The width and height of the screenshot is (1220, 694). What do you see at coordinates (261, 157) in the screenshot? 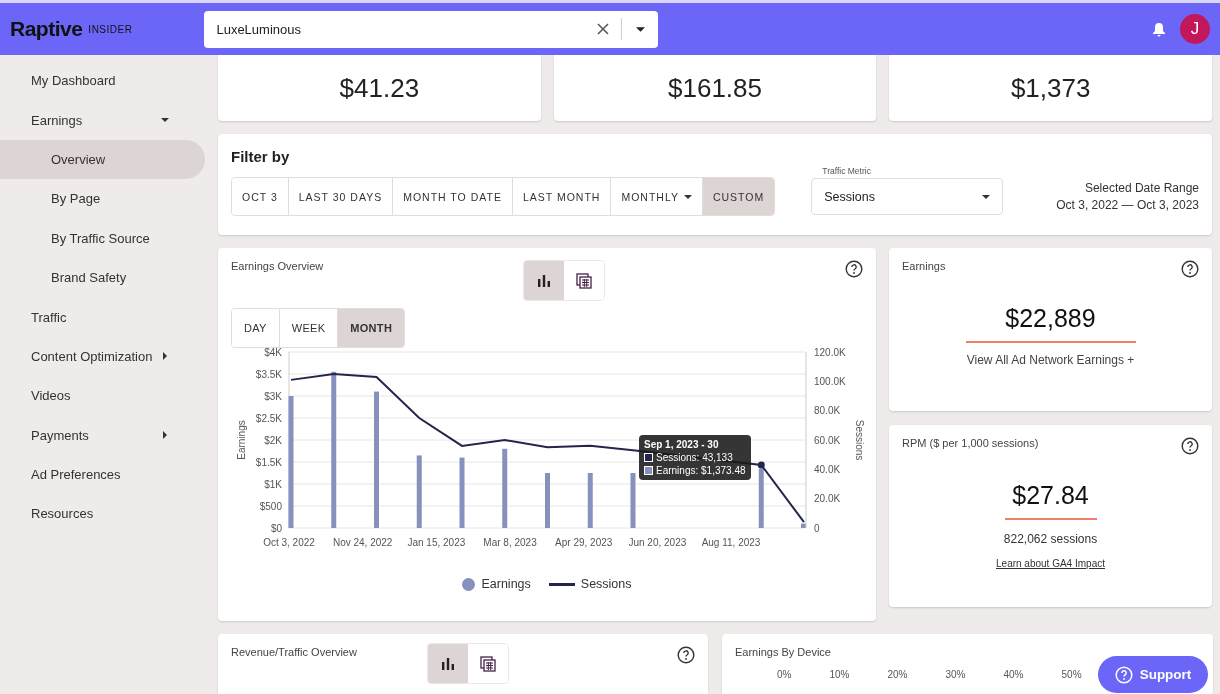
I see `filter-title: Filter by` at bounding box center [261, 157].